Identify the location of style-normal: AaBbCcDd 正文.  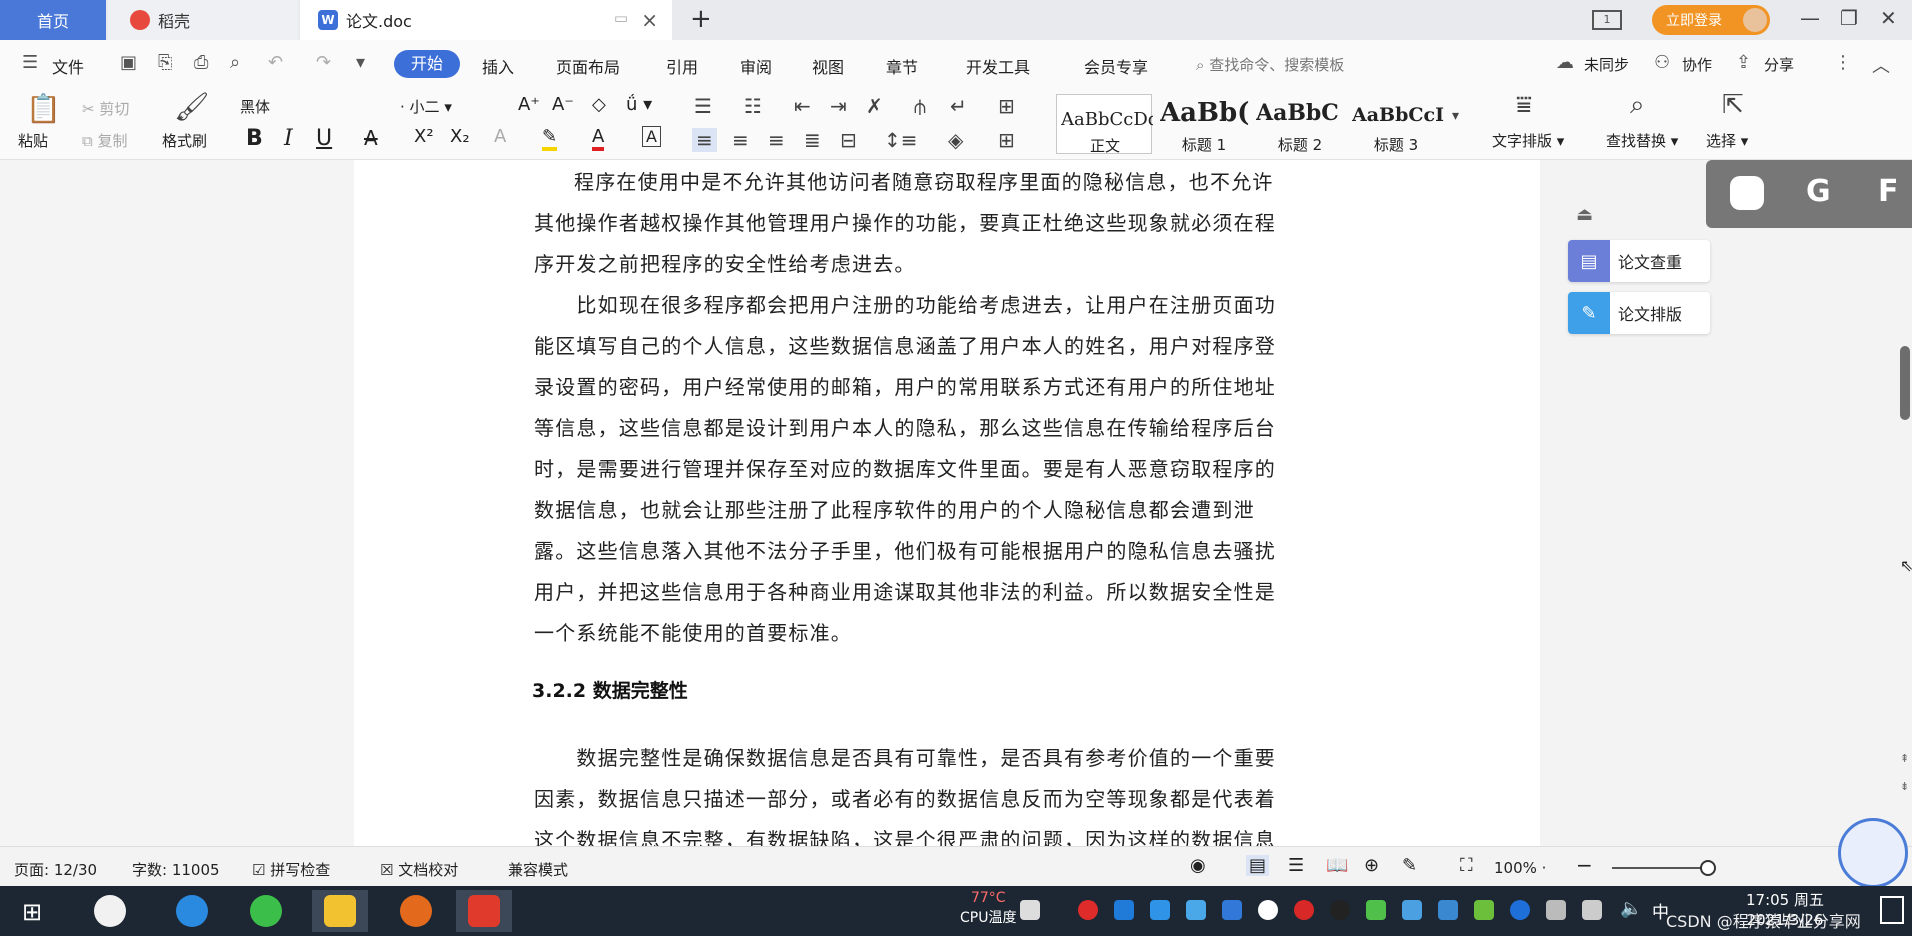
(1104, 124).